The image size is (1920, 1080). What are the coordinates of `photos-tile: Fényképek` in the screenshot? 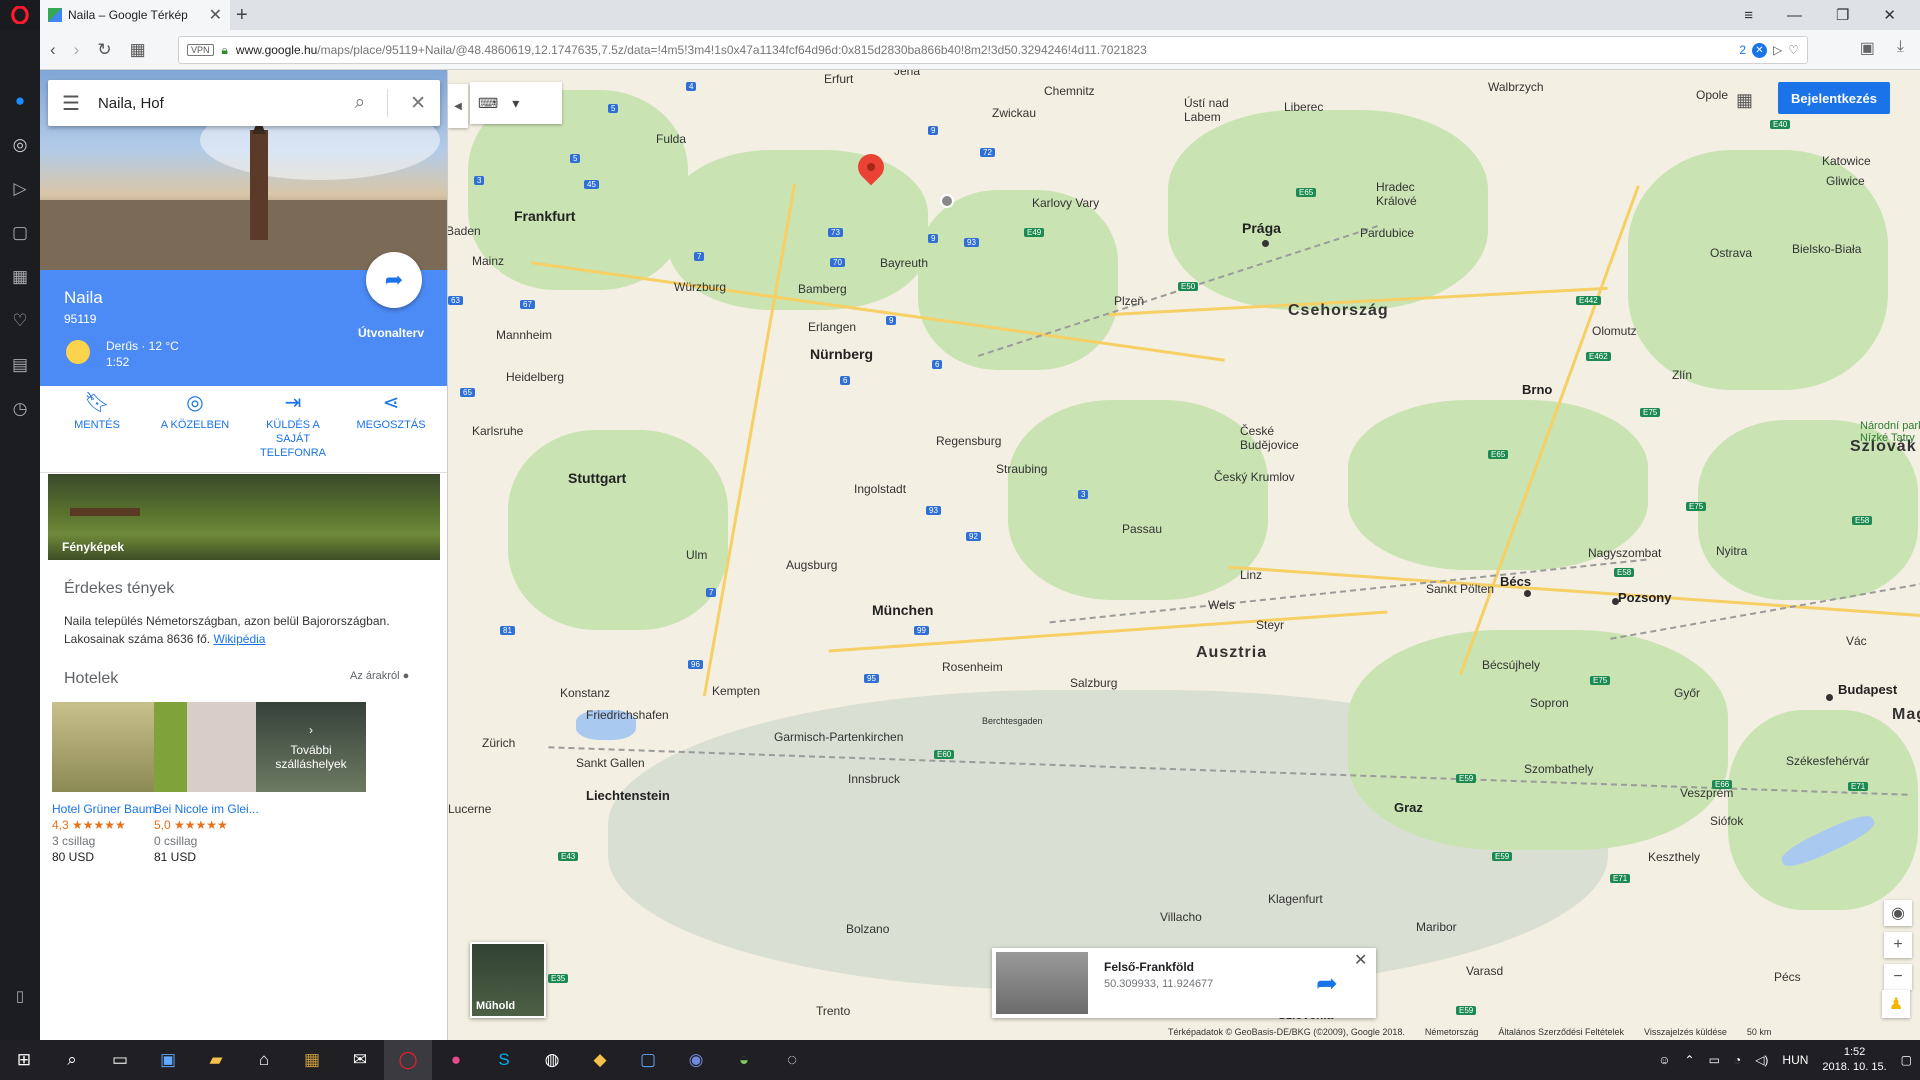 It's located at (244, 517).